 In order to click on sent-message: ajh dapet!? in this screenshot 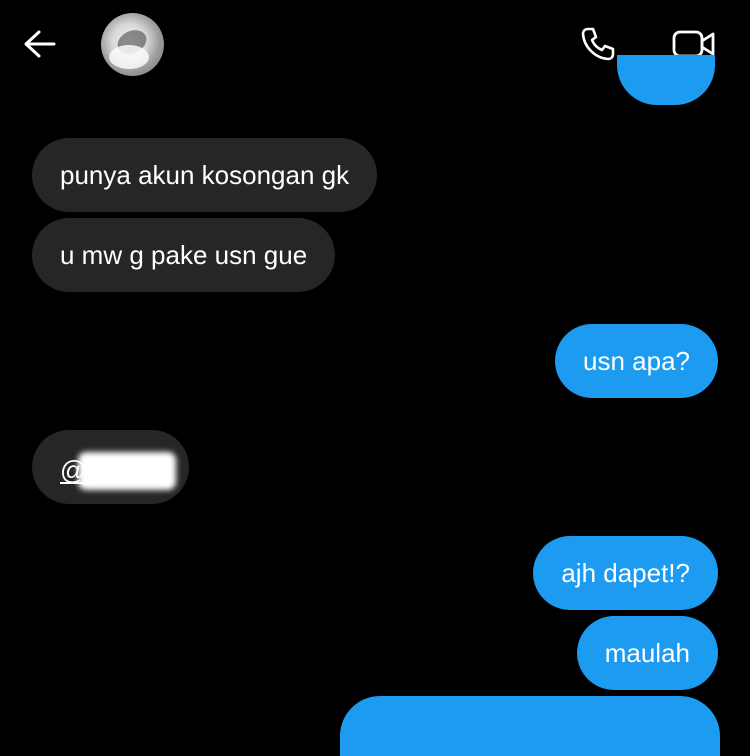, I will do `click(625, 573)`.